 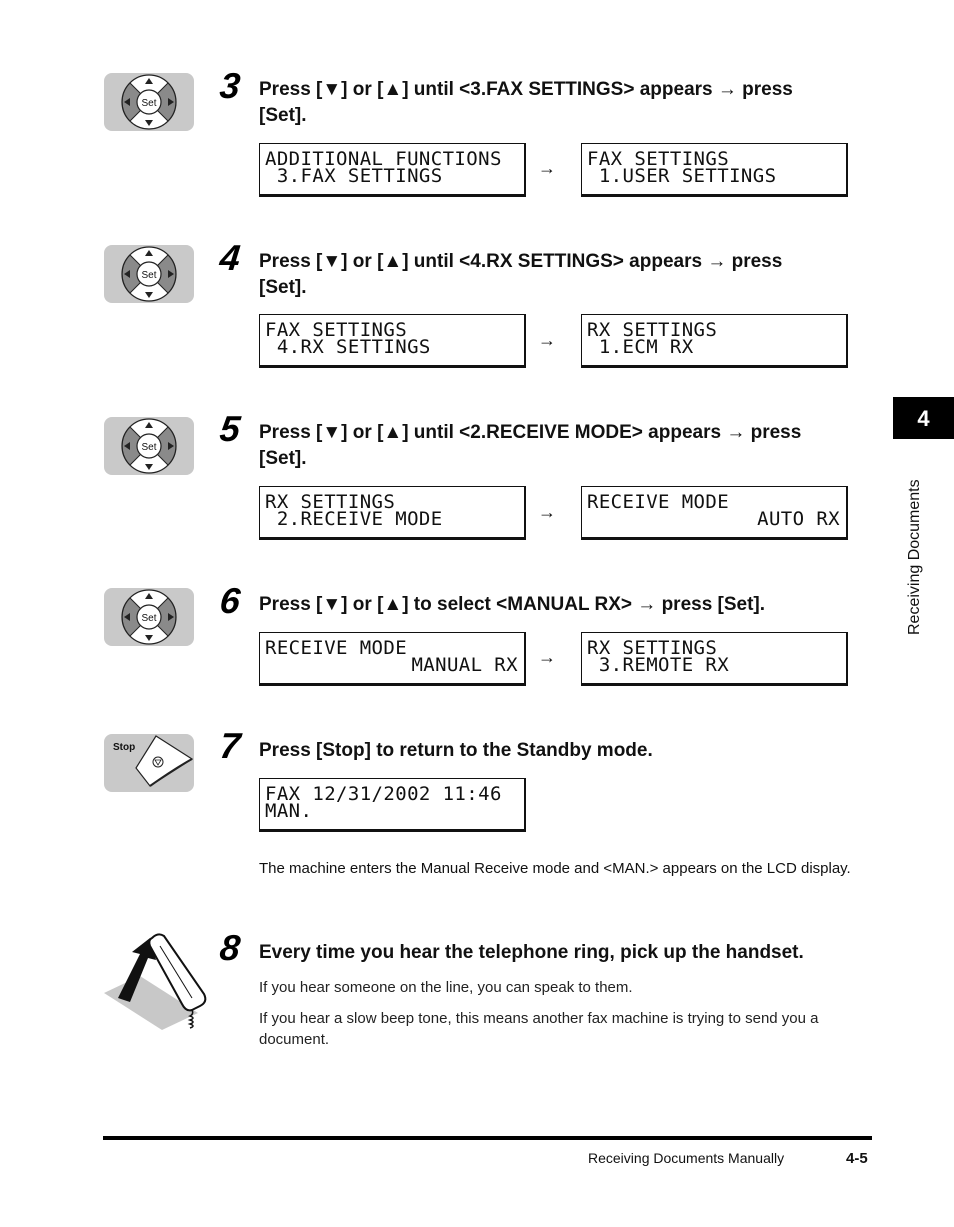 I want to click on lcd-line: 2.RECEIVE MODE, so click(x=354, y=519).